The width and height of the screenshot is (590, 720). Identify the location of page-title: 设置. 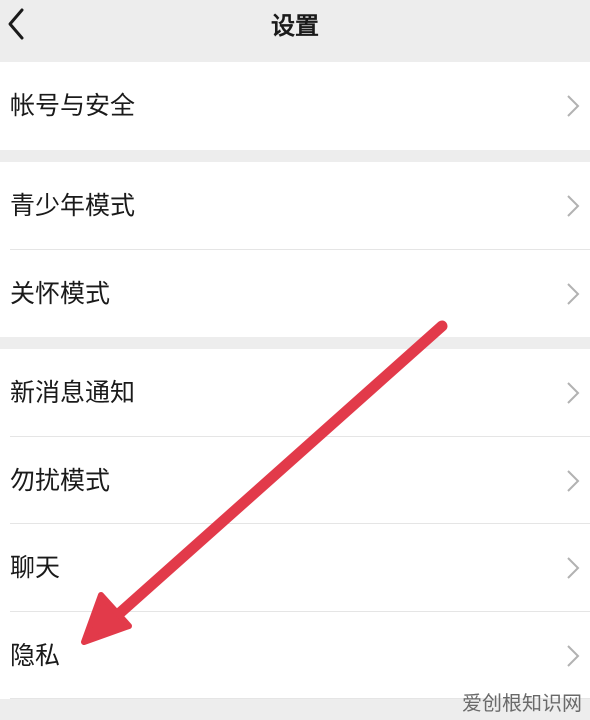
(295, 26).